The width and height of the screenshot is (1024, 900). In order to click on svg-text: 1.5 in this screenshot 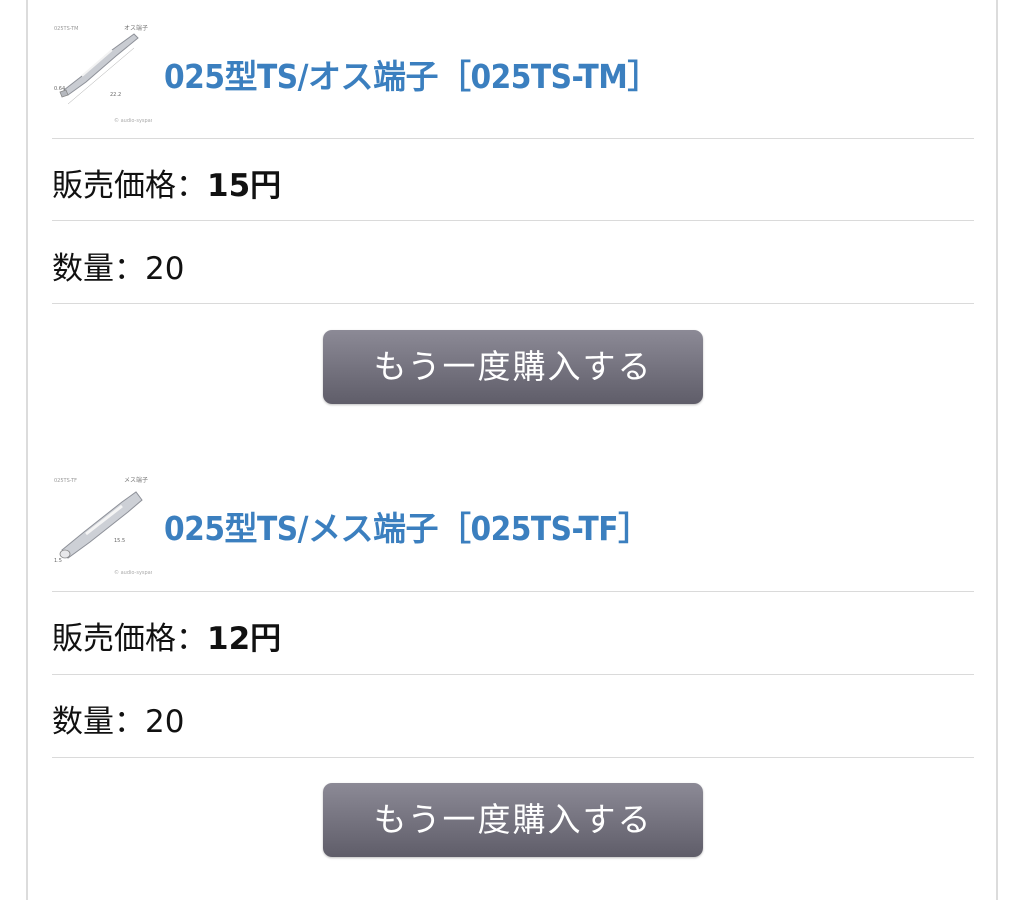, I will do `click(58, 561)`.